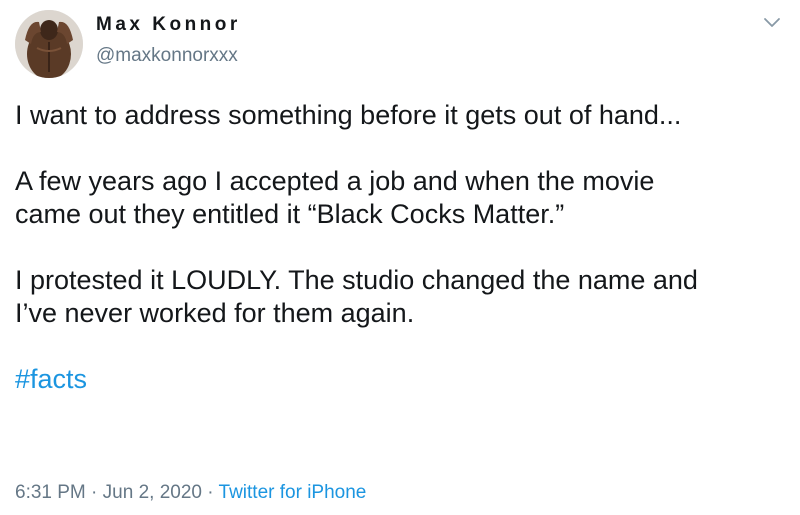 The height and width of the screenshot is (515, 800). I want to click on tweet-time: 6:31 PM, so click(50, 492).